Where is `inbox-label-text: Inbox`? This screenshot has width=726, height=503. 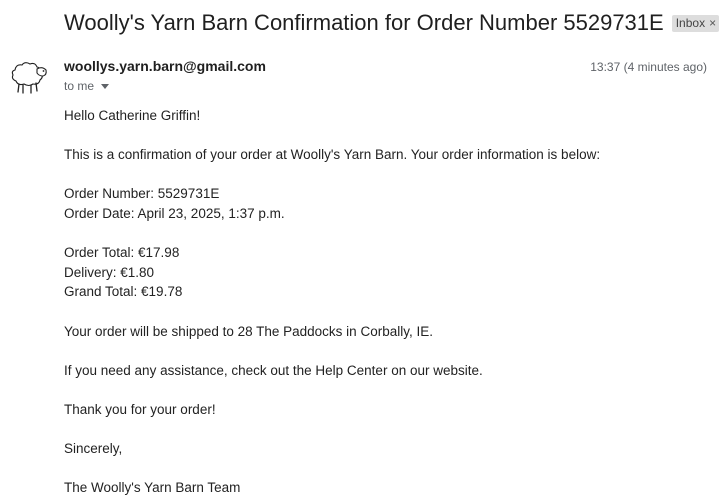 inbox-label-text: Inbox is located at coordinates (690, 23).